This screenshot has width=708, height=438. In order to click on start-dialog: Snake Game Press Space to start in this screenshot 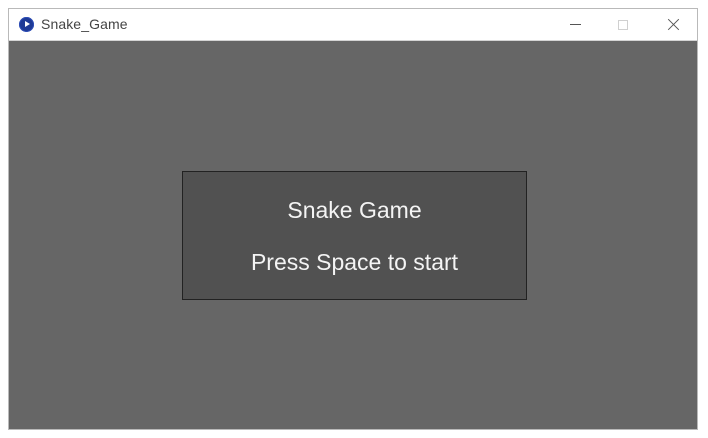, I will do `click(354, 235)`.